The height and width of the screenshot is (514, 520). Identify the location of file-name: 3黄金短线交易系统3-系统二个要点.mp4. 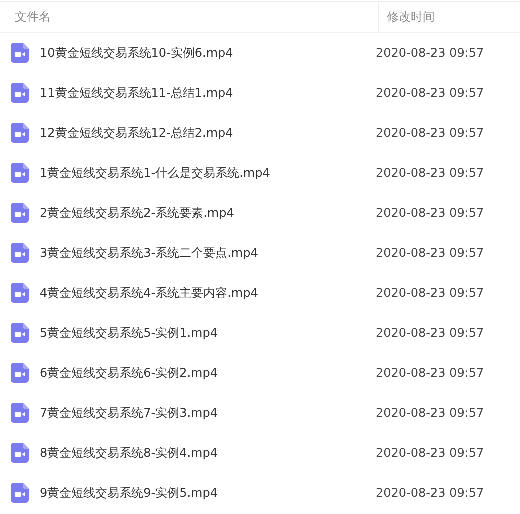
(208, 253).